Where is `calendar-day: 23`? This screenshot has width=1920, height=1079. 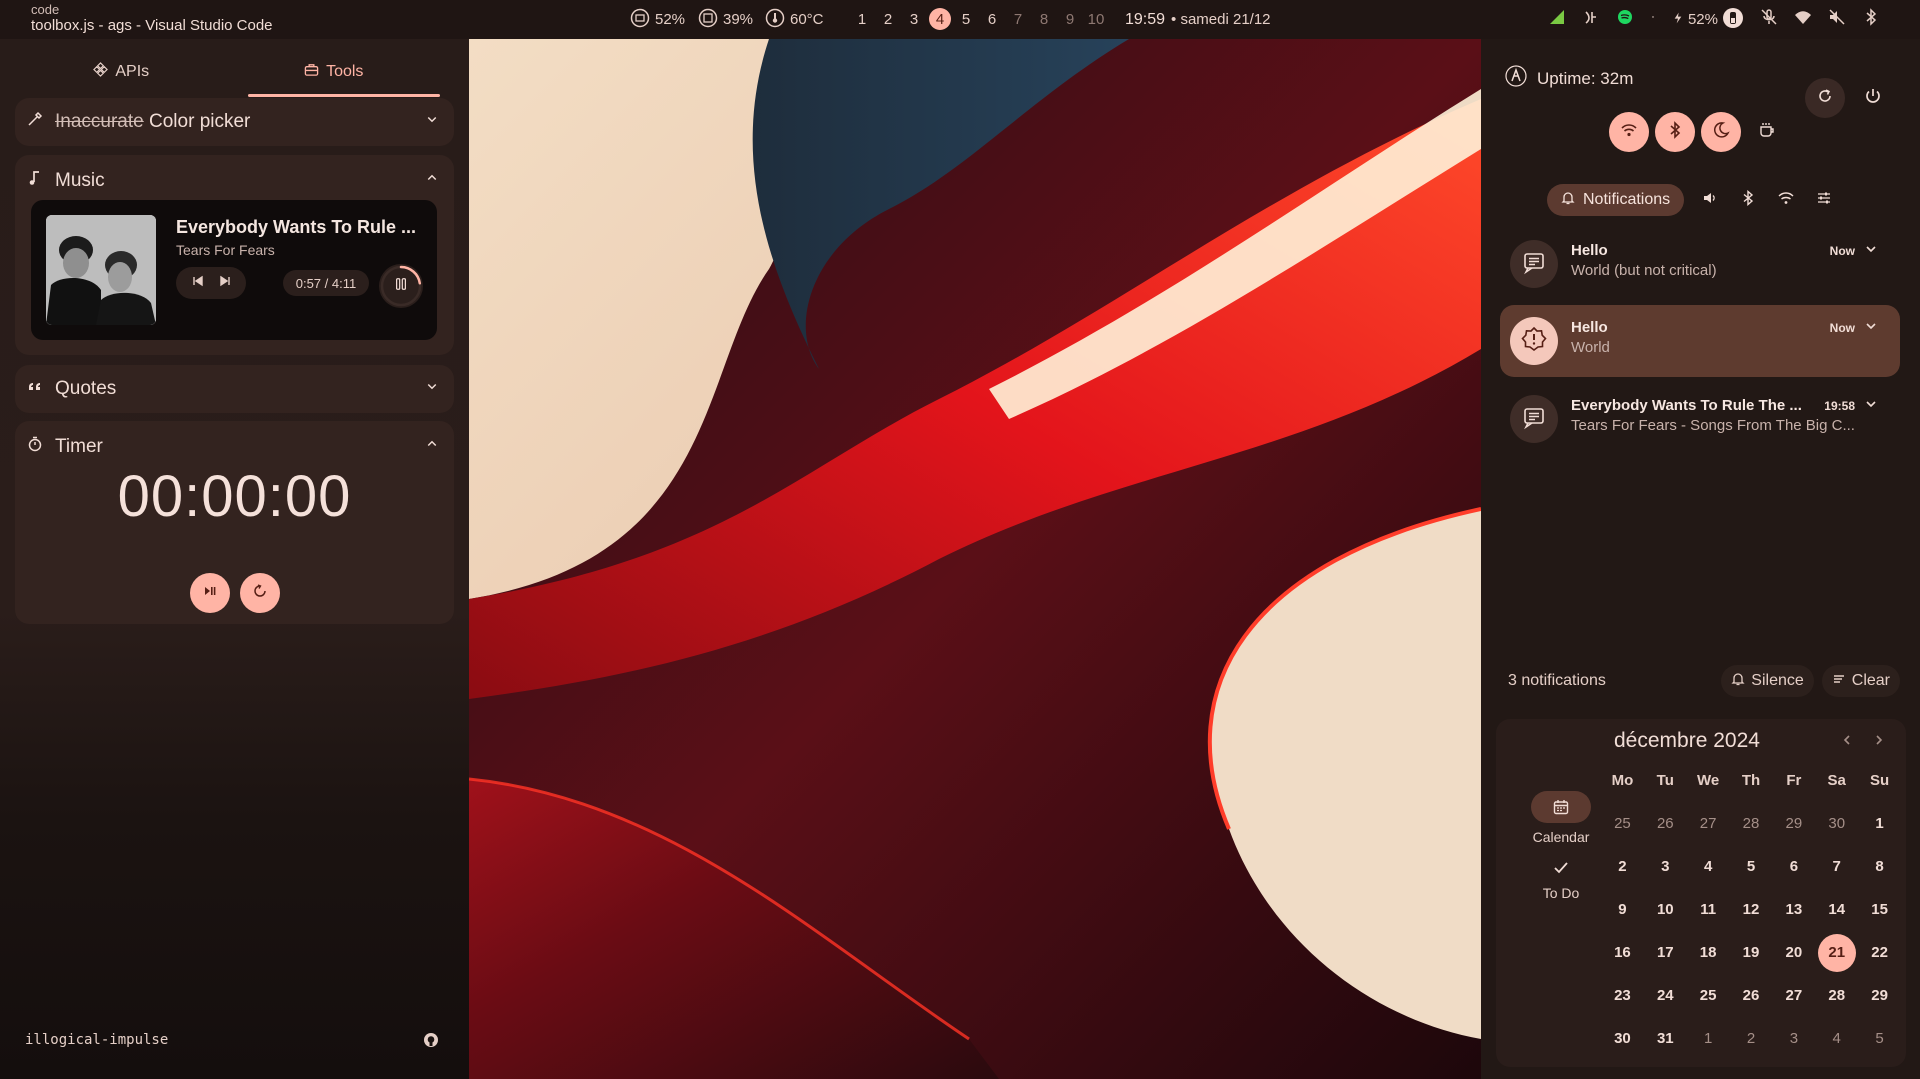
calendar-day: 23 is located at coordinates (1622, 996).